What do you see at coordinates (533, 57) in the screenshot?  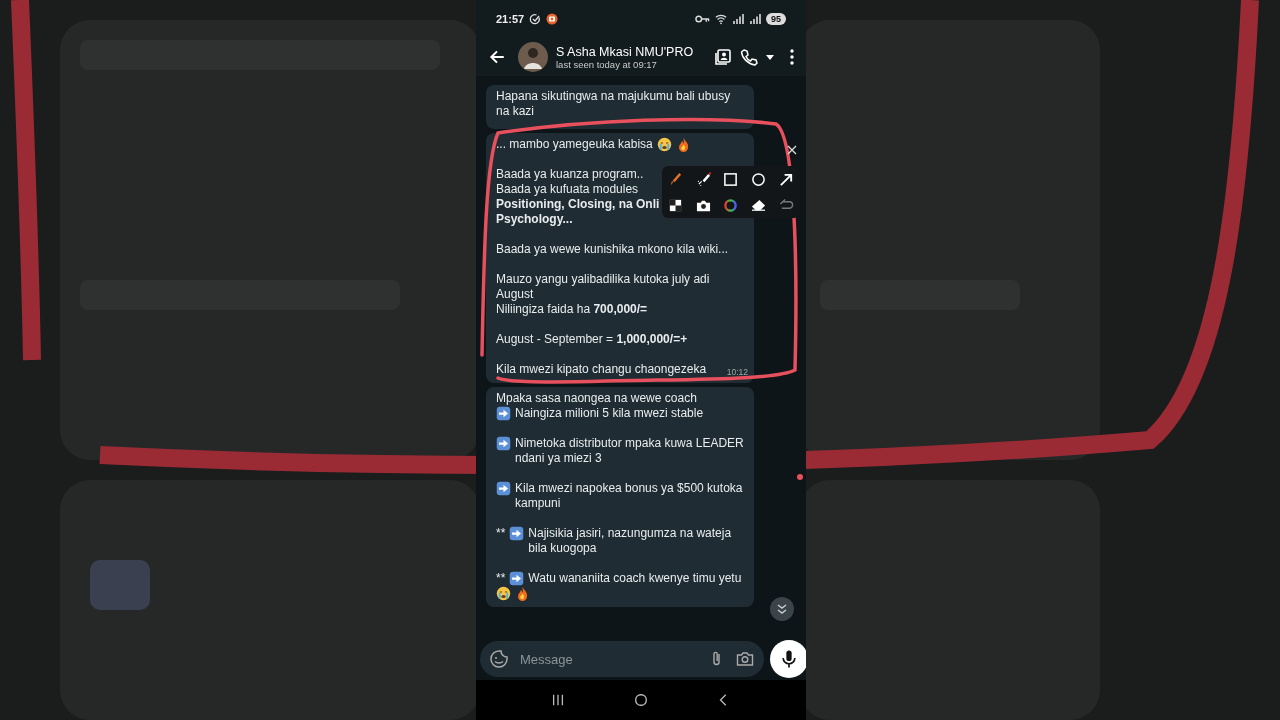 I see `avatar` at bounding box center [533, 57].